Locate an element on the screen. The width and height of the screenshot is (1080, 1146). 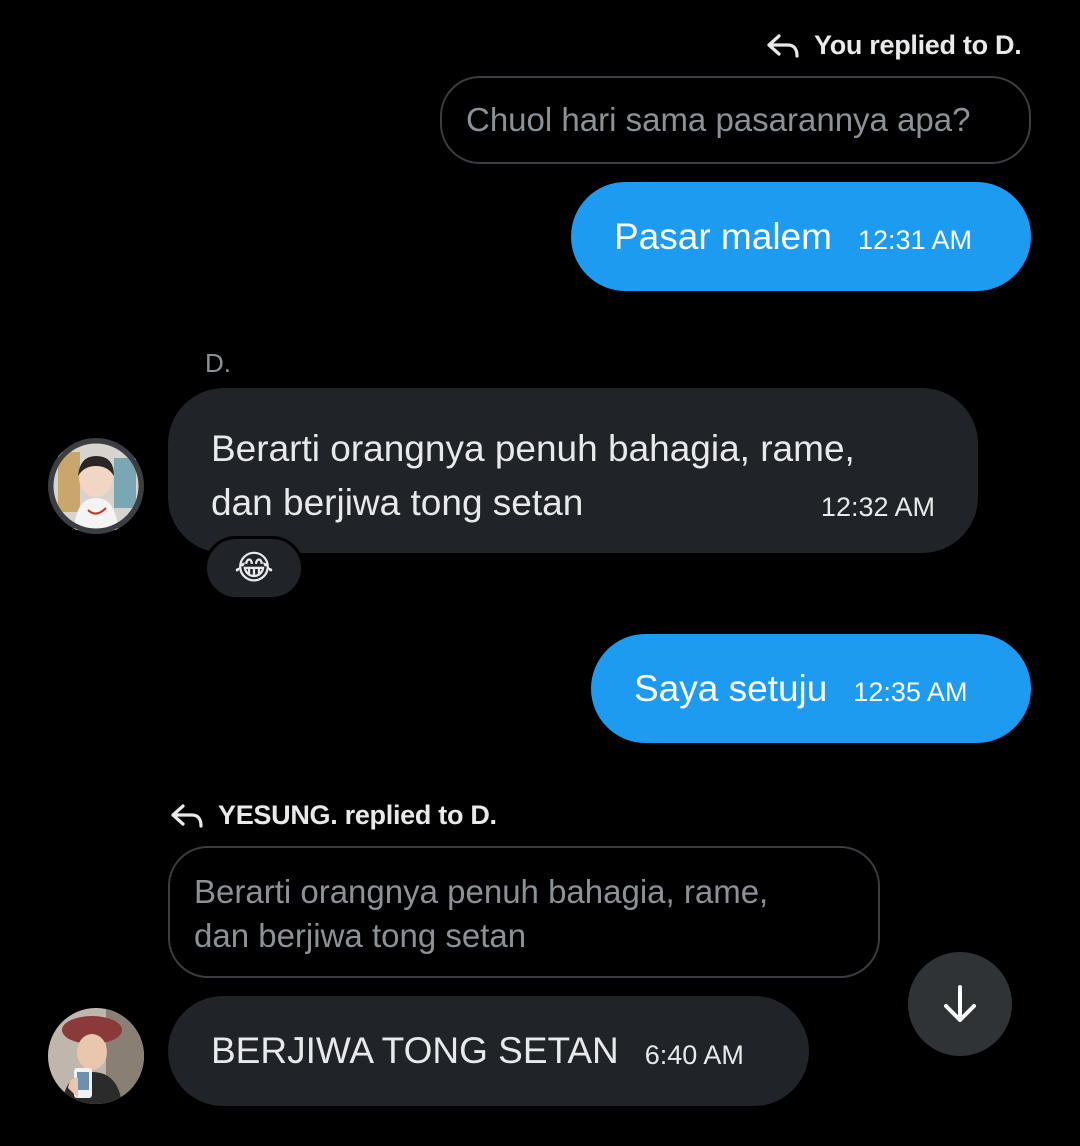
reaction-badge: 😂 is located at coordinates (254, 568).